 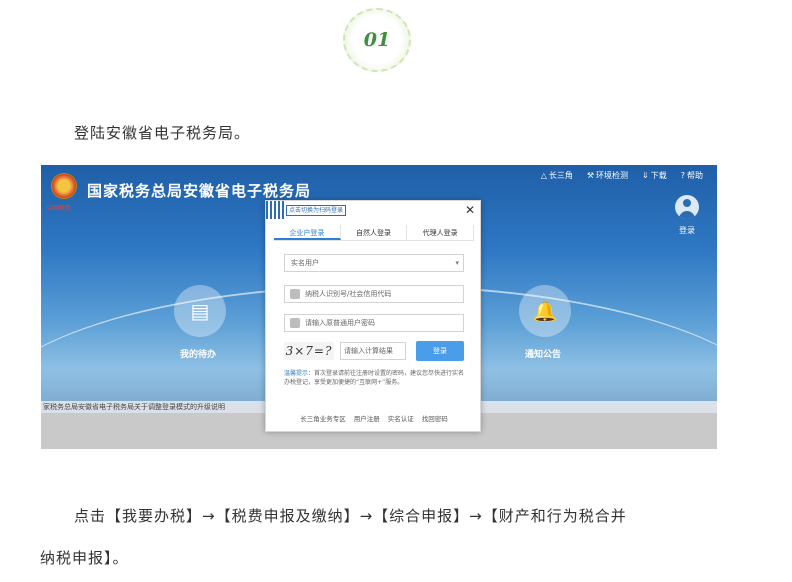 What do you see at coordinates (543, 175) in the screenshot?
I see `triangle-icon: △` at bounding box center [543, 175].